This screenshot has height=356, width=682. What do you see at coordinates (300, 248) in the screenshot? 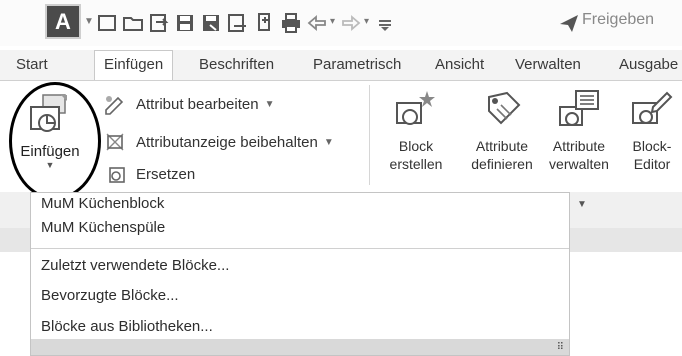
I see `menu-separator` at bounding box center [300, 248].